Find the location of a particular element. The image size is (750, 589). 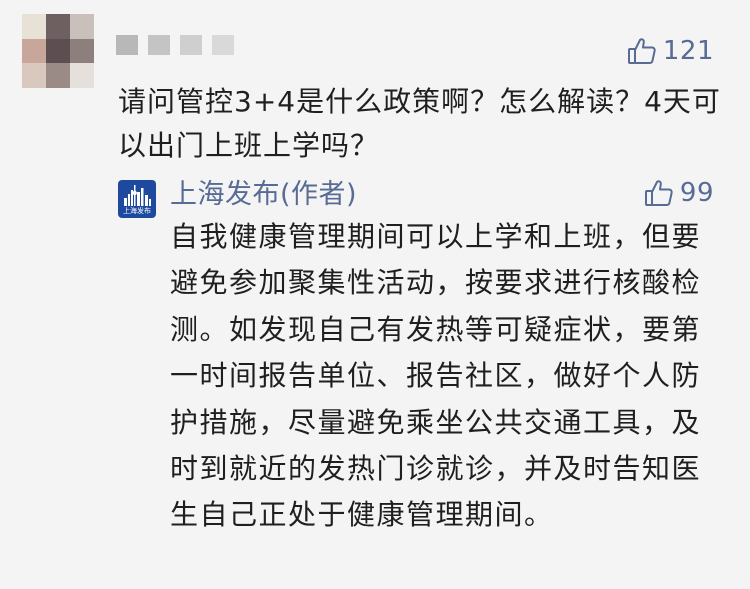

logo-text: 上海发布 is located at coordinates (137, 211).